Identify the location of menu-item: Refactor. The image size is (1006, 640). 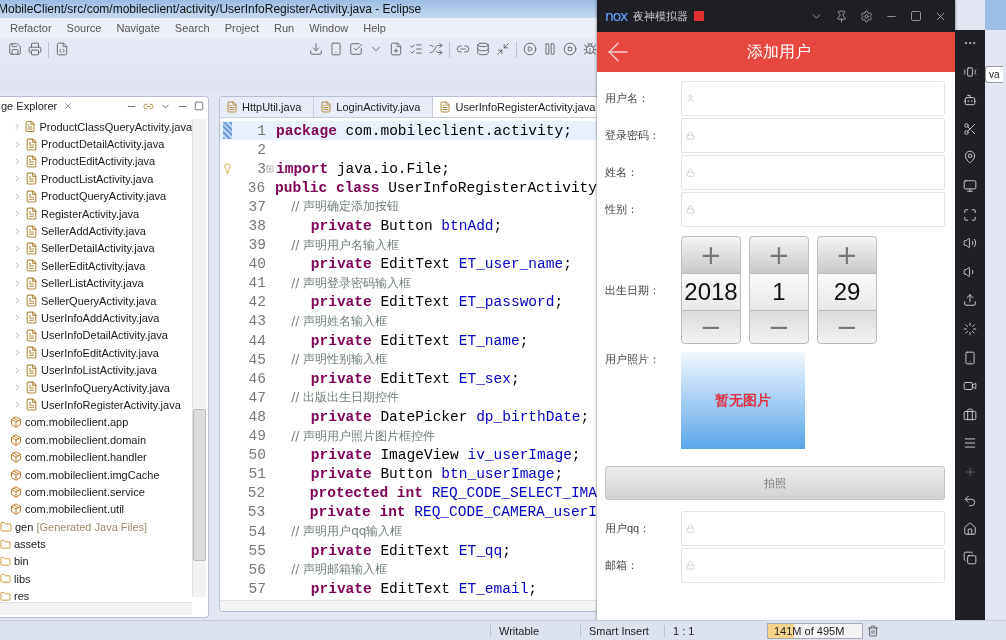
(31, 28).